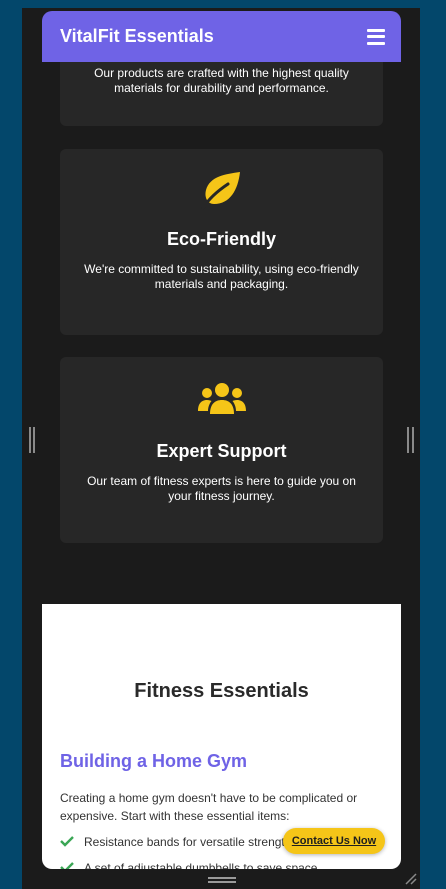 The height and width of the screenshot is (889, 446). I want to click on resize-handle-left, so click(32, 440).